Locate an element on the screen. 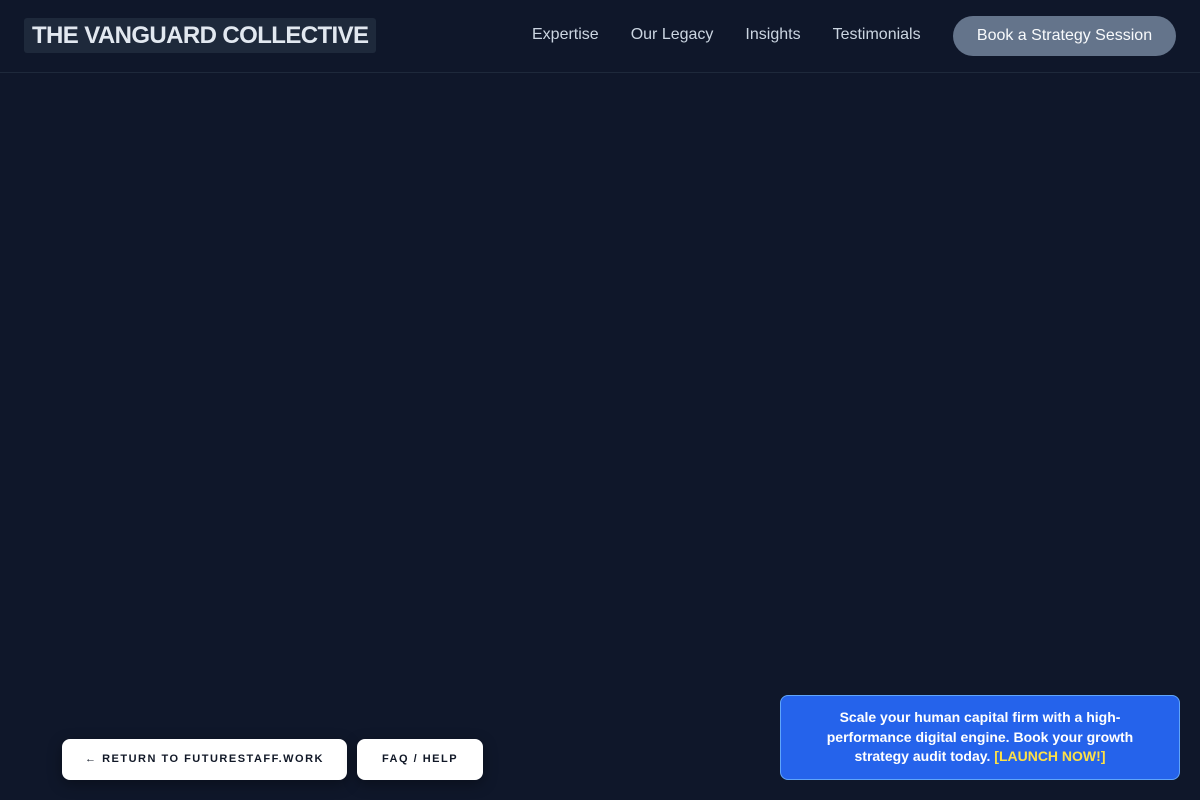  launch-now-link: [LAUNCH NOW!] is located at coordinates (1049, 756).